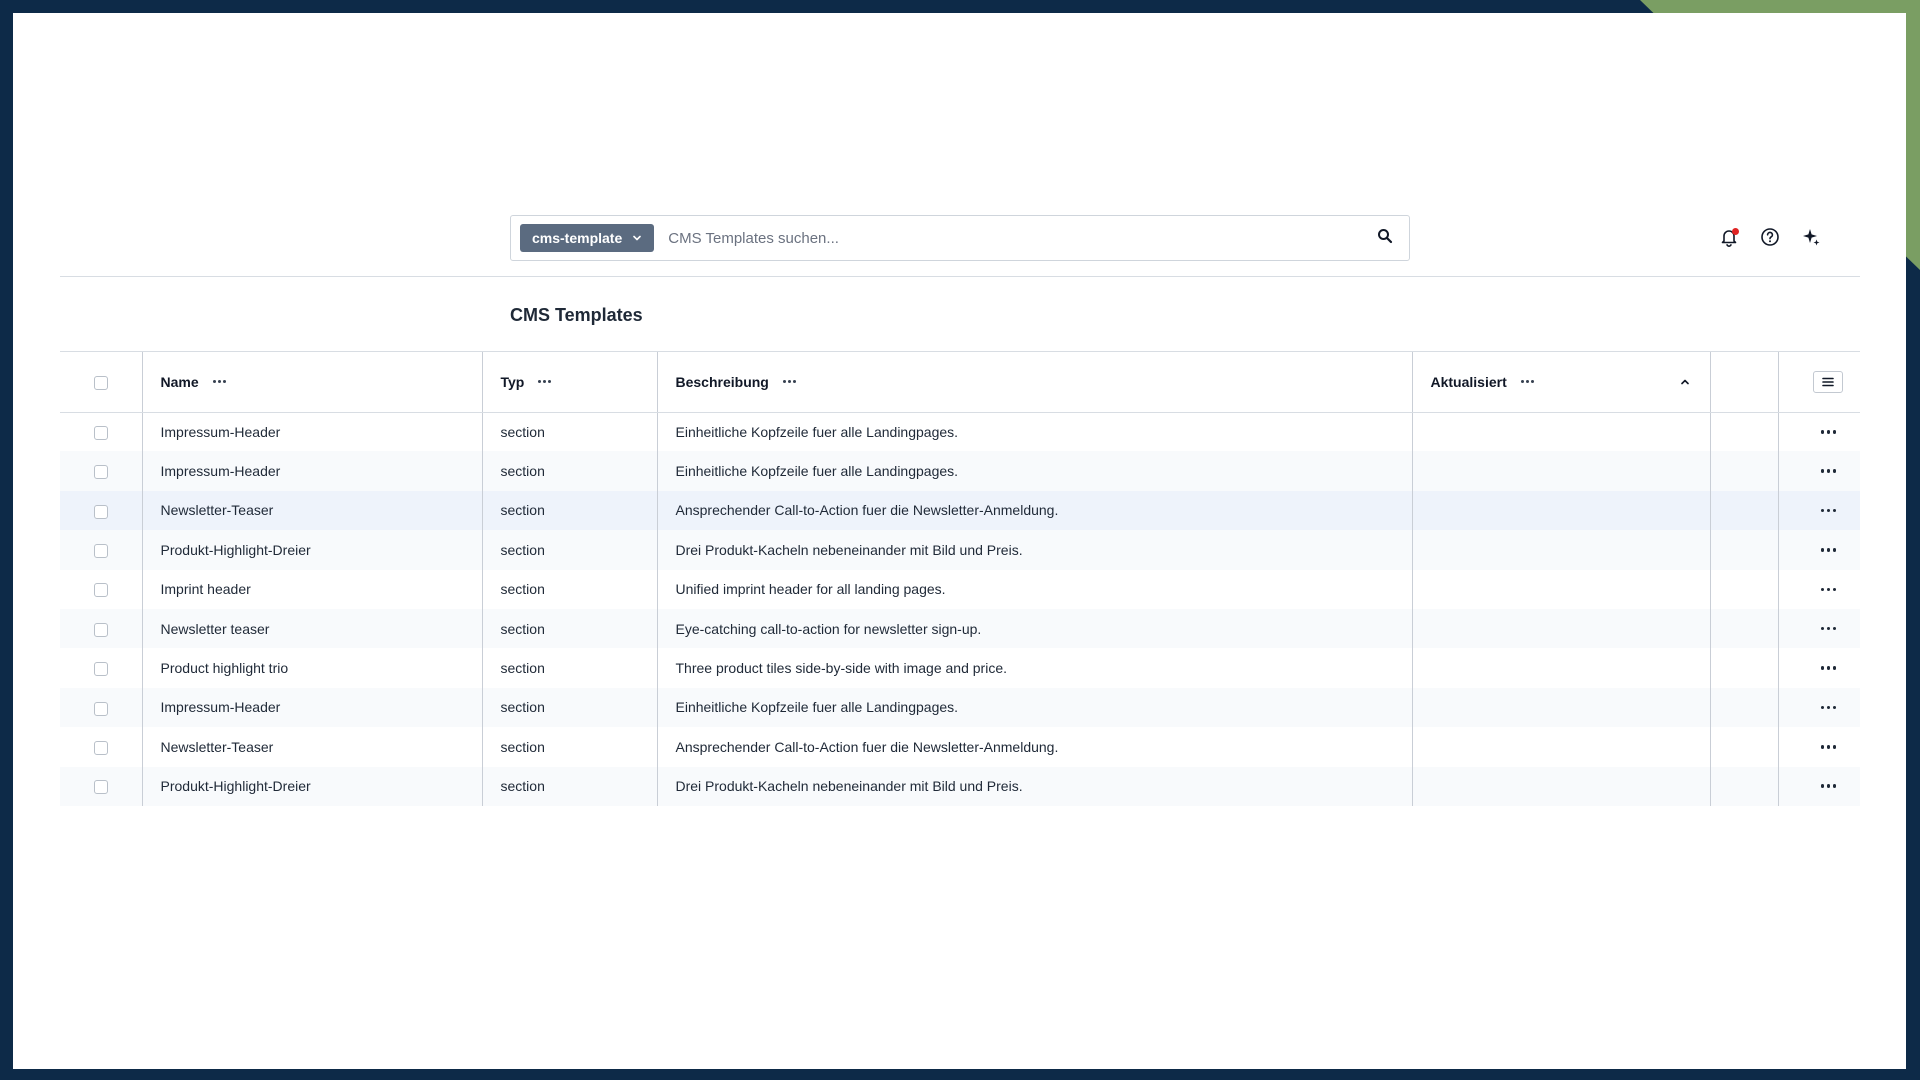 The height and width of the screenshot is (1080, 1920). What do you see at coordinates (311, 628) in the screenshot?
I see `cell-name: Newsletter teaser` at bounding box center [311, 628].